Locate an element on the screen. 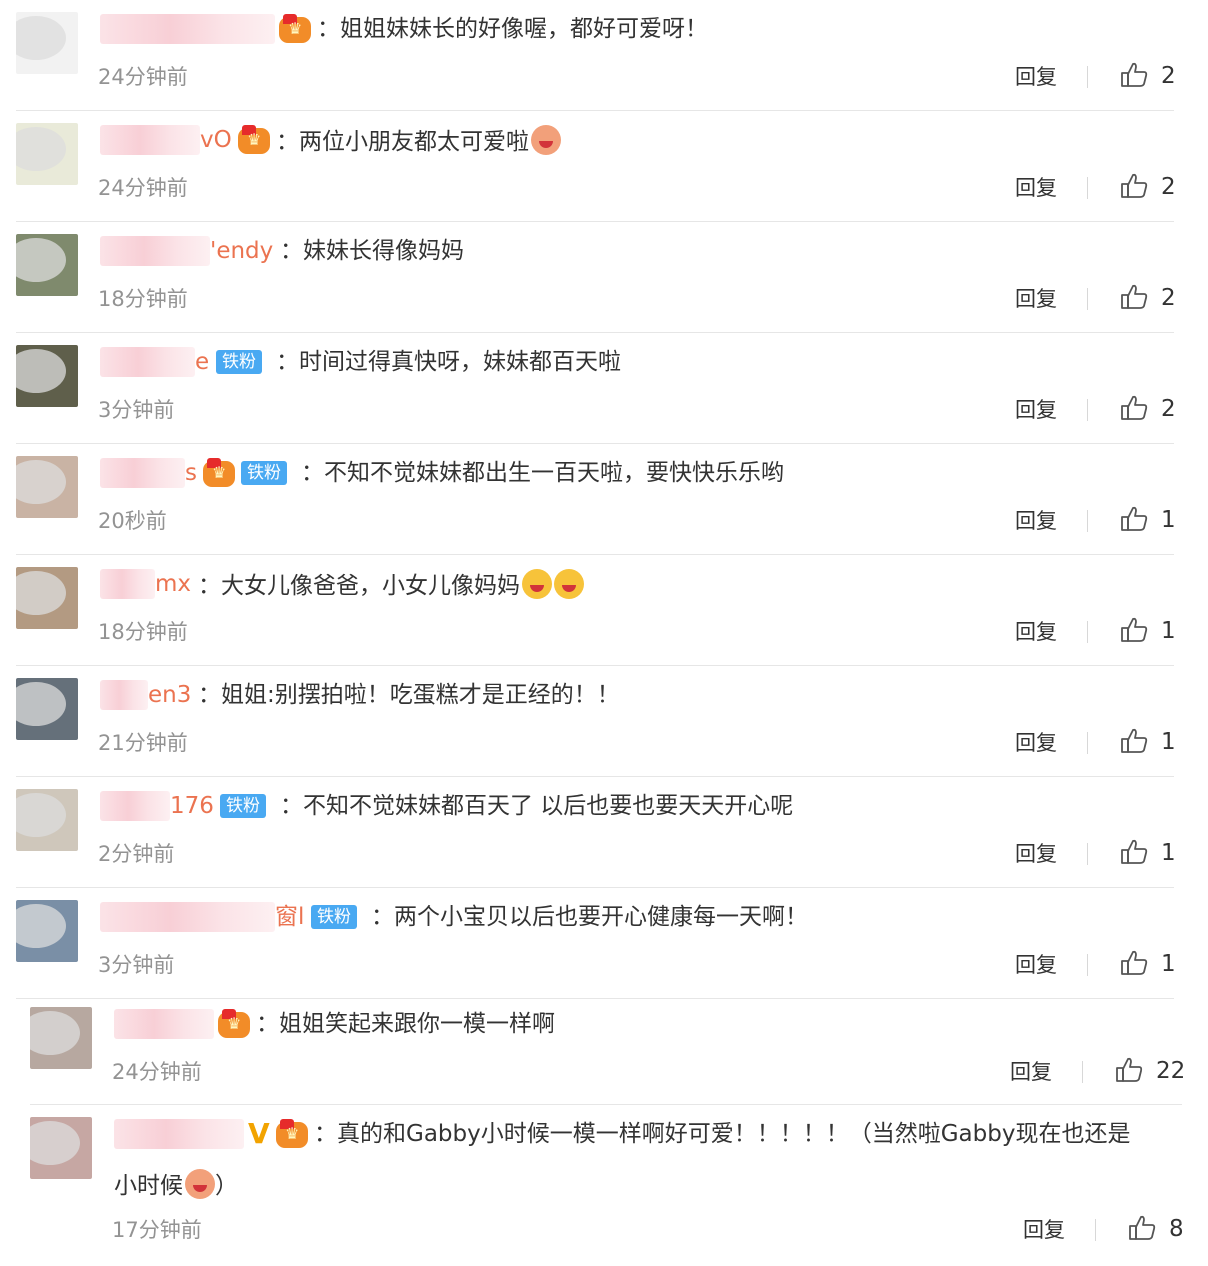 The height and width of the screenshot is (1266, 1208). username-tail: 'endy is located at coordinates (241, 251).